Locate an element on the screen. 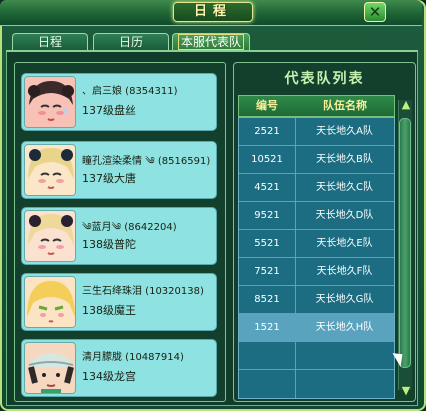 This screenshot has width=426, height=411. member-card: 清月朦胧 (10487914) 134级龙宫 is located at coordinates (119, 368).